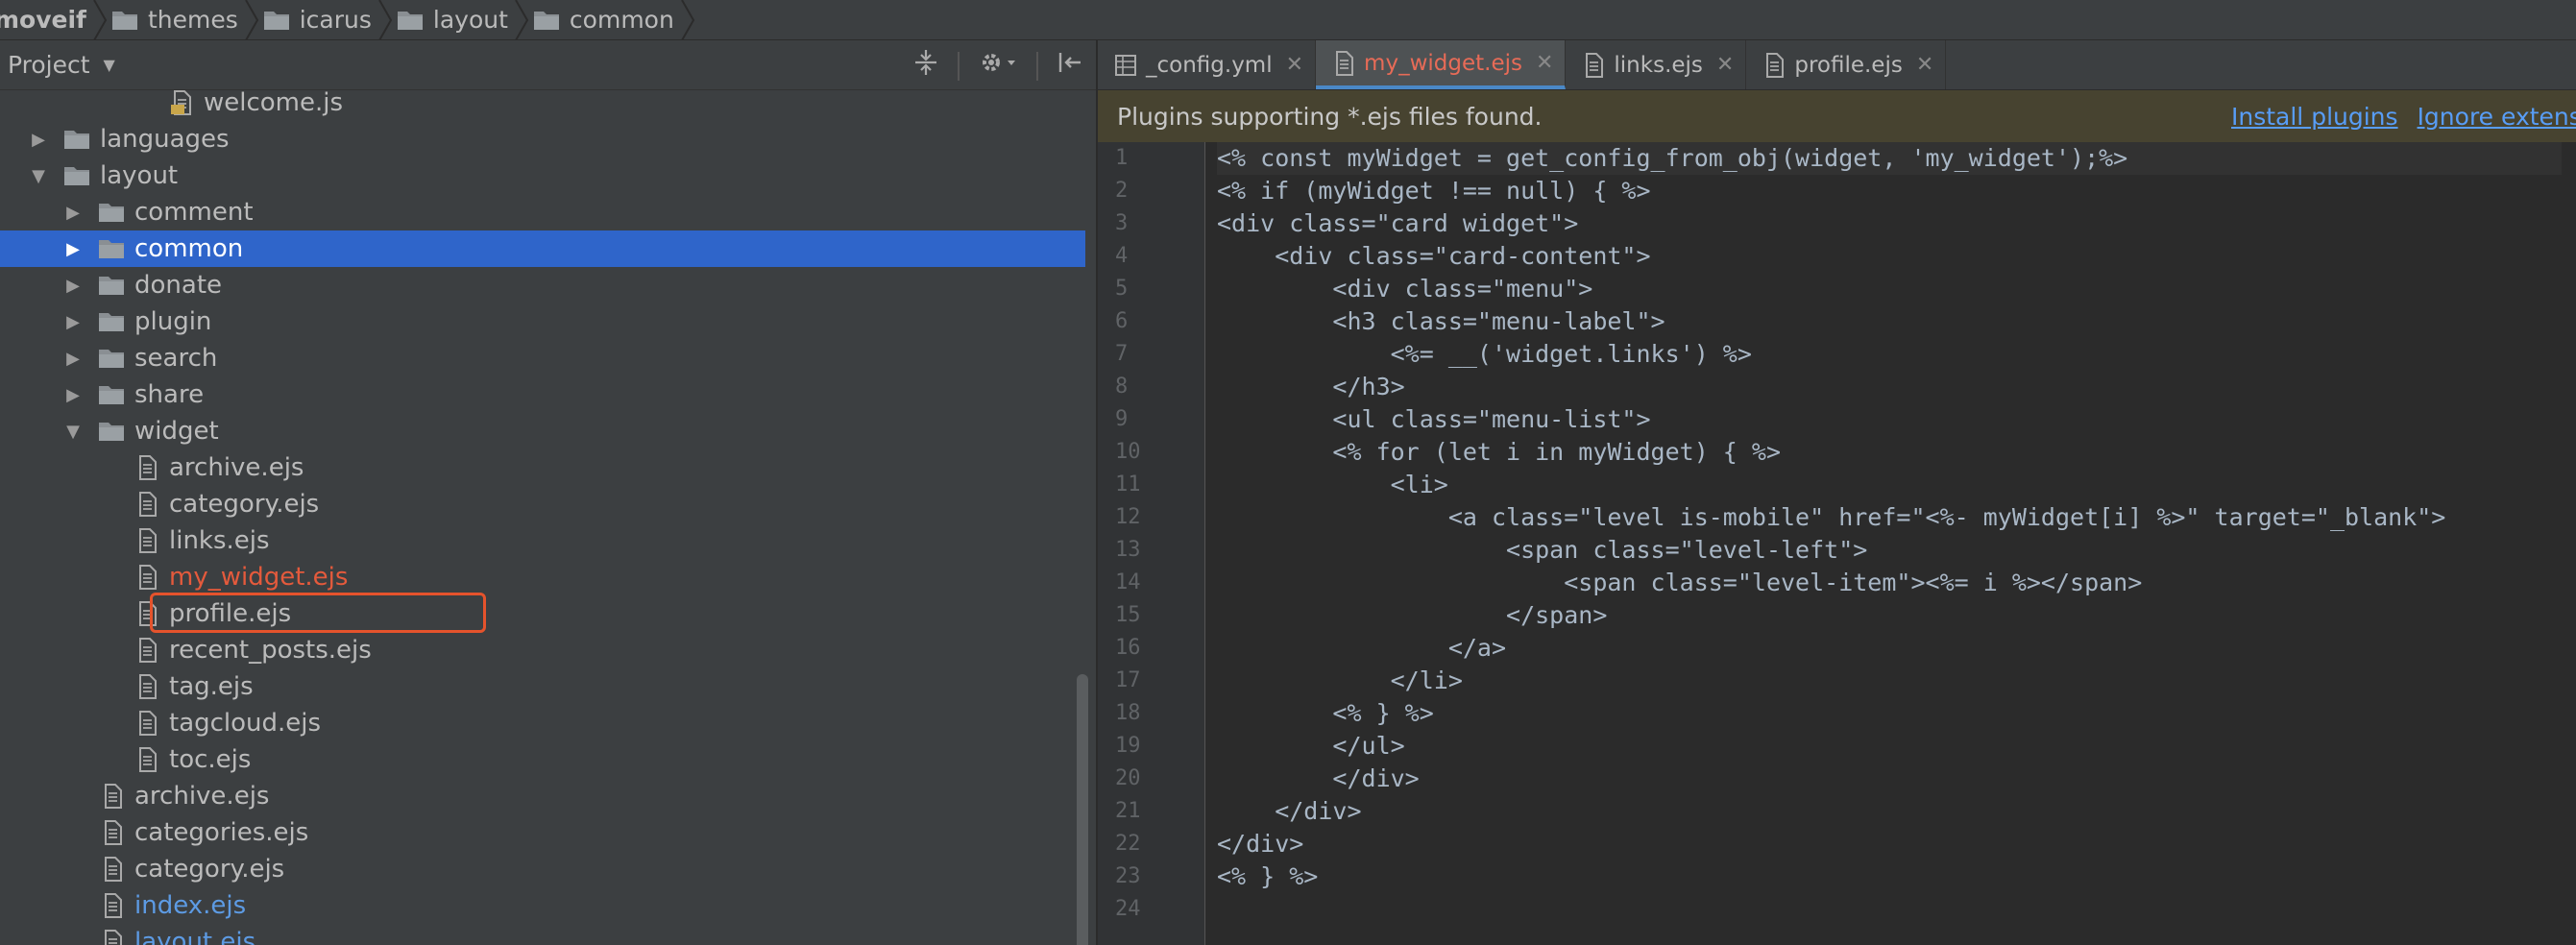 This screenshot has height=945, width=2576. What do you see at coordinates (110, 65) in the screenshot?
I see `chevron-down-icon: ▼` at bounding box center [110, 65].